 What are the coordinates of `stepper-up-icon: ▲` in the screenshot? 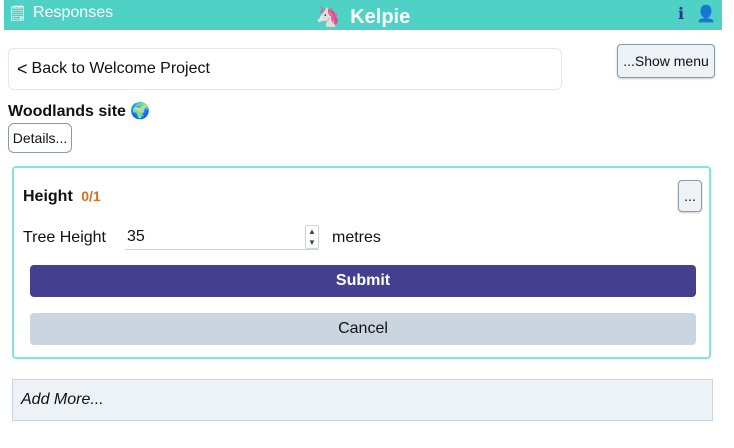 It's located at (312, 231).